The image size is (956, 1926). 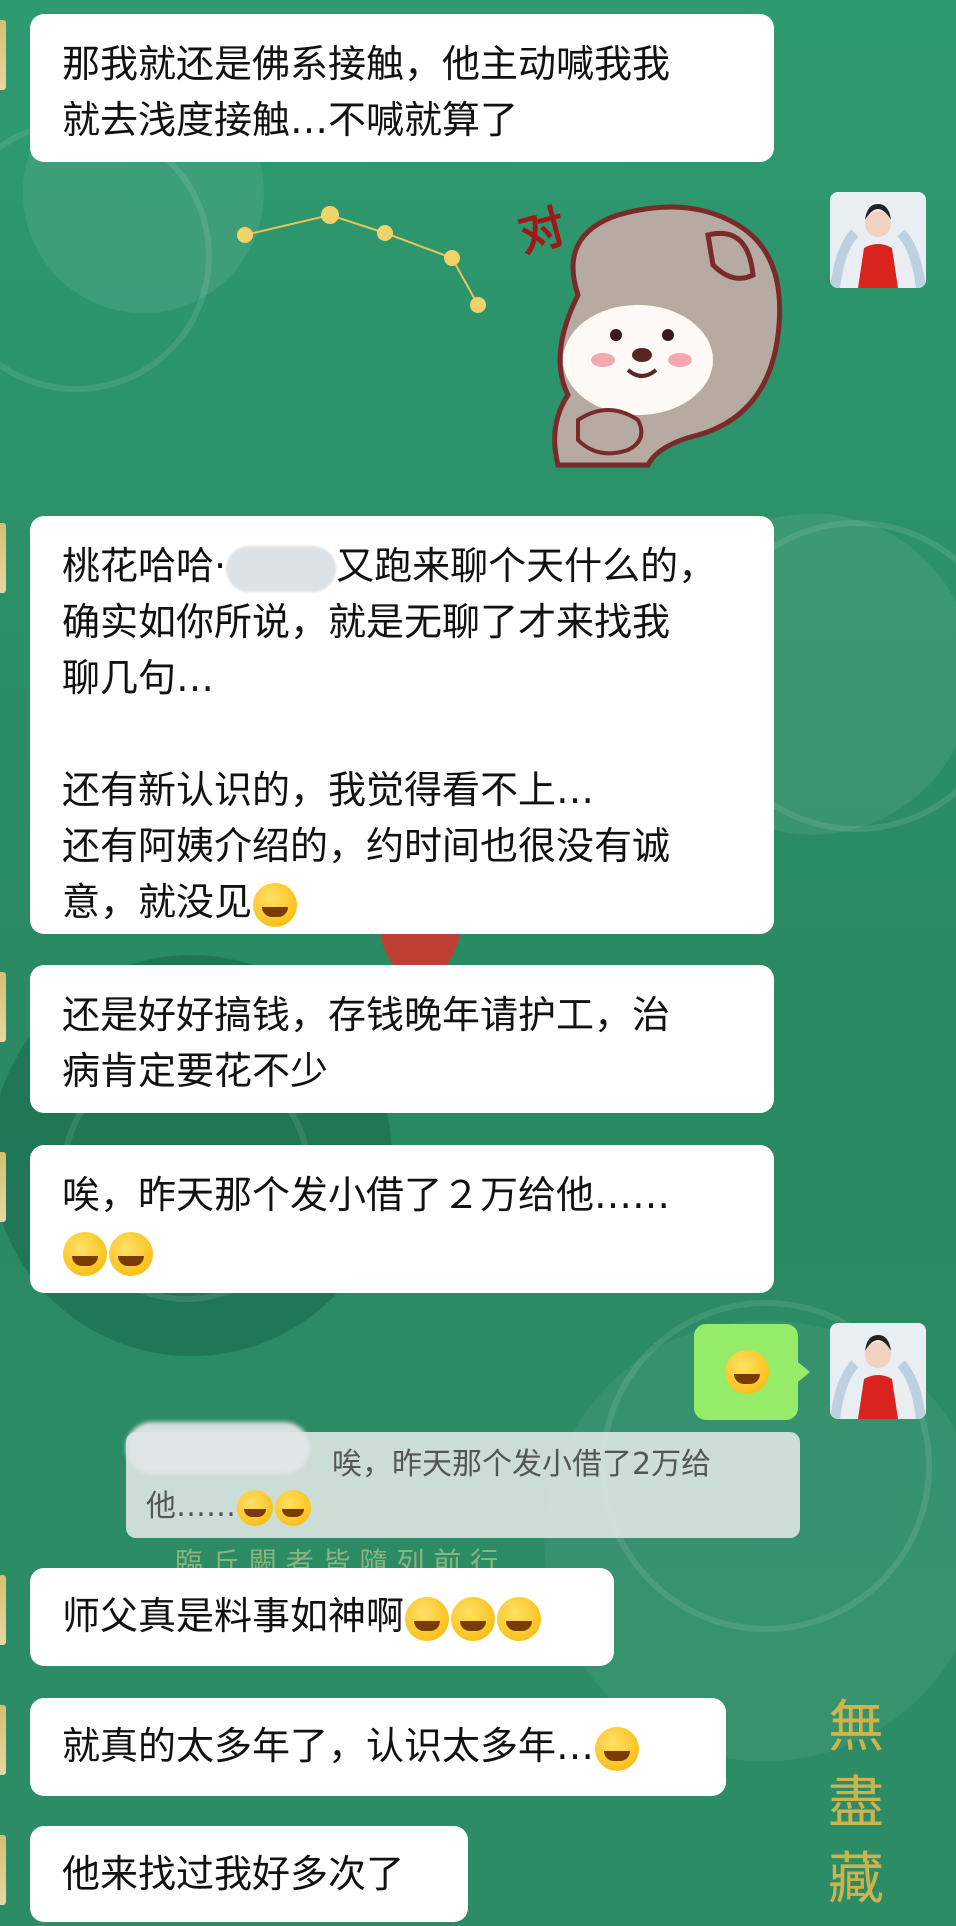 I want to click on message-text: 桃花哈哈·, so click(x=144, y=566).